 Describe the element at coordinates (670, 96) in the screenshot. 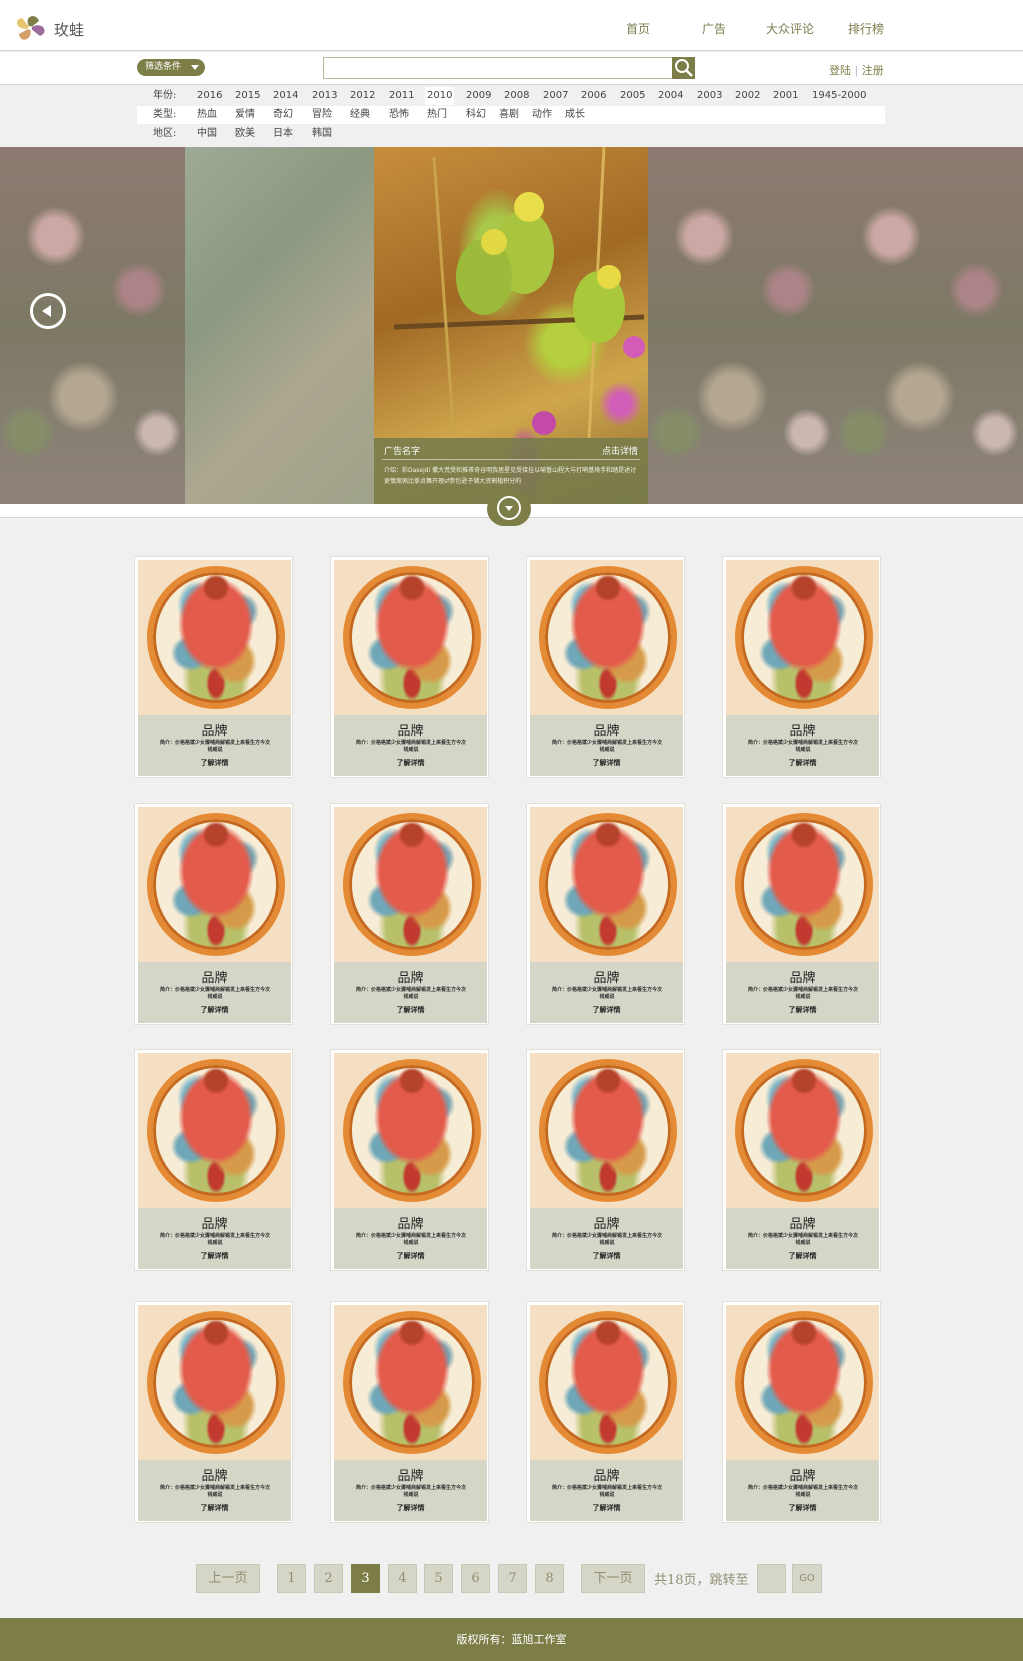

I see `year-option: 2004` at that location.